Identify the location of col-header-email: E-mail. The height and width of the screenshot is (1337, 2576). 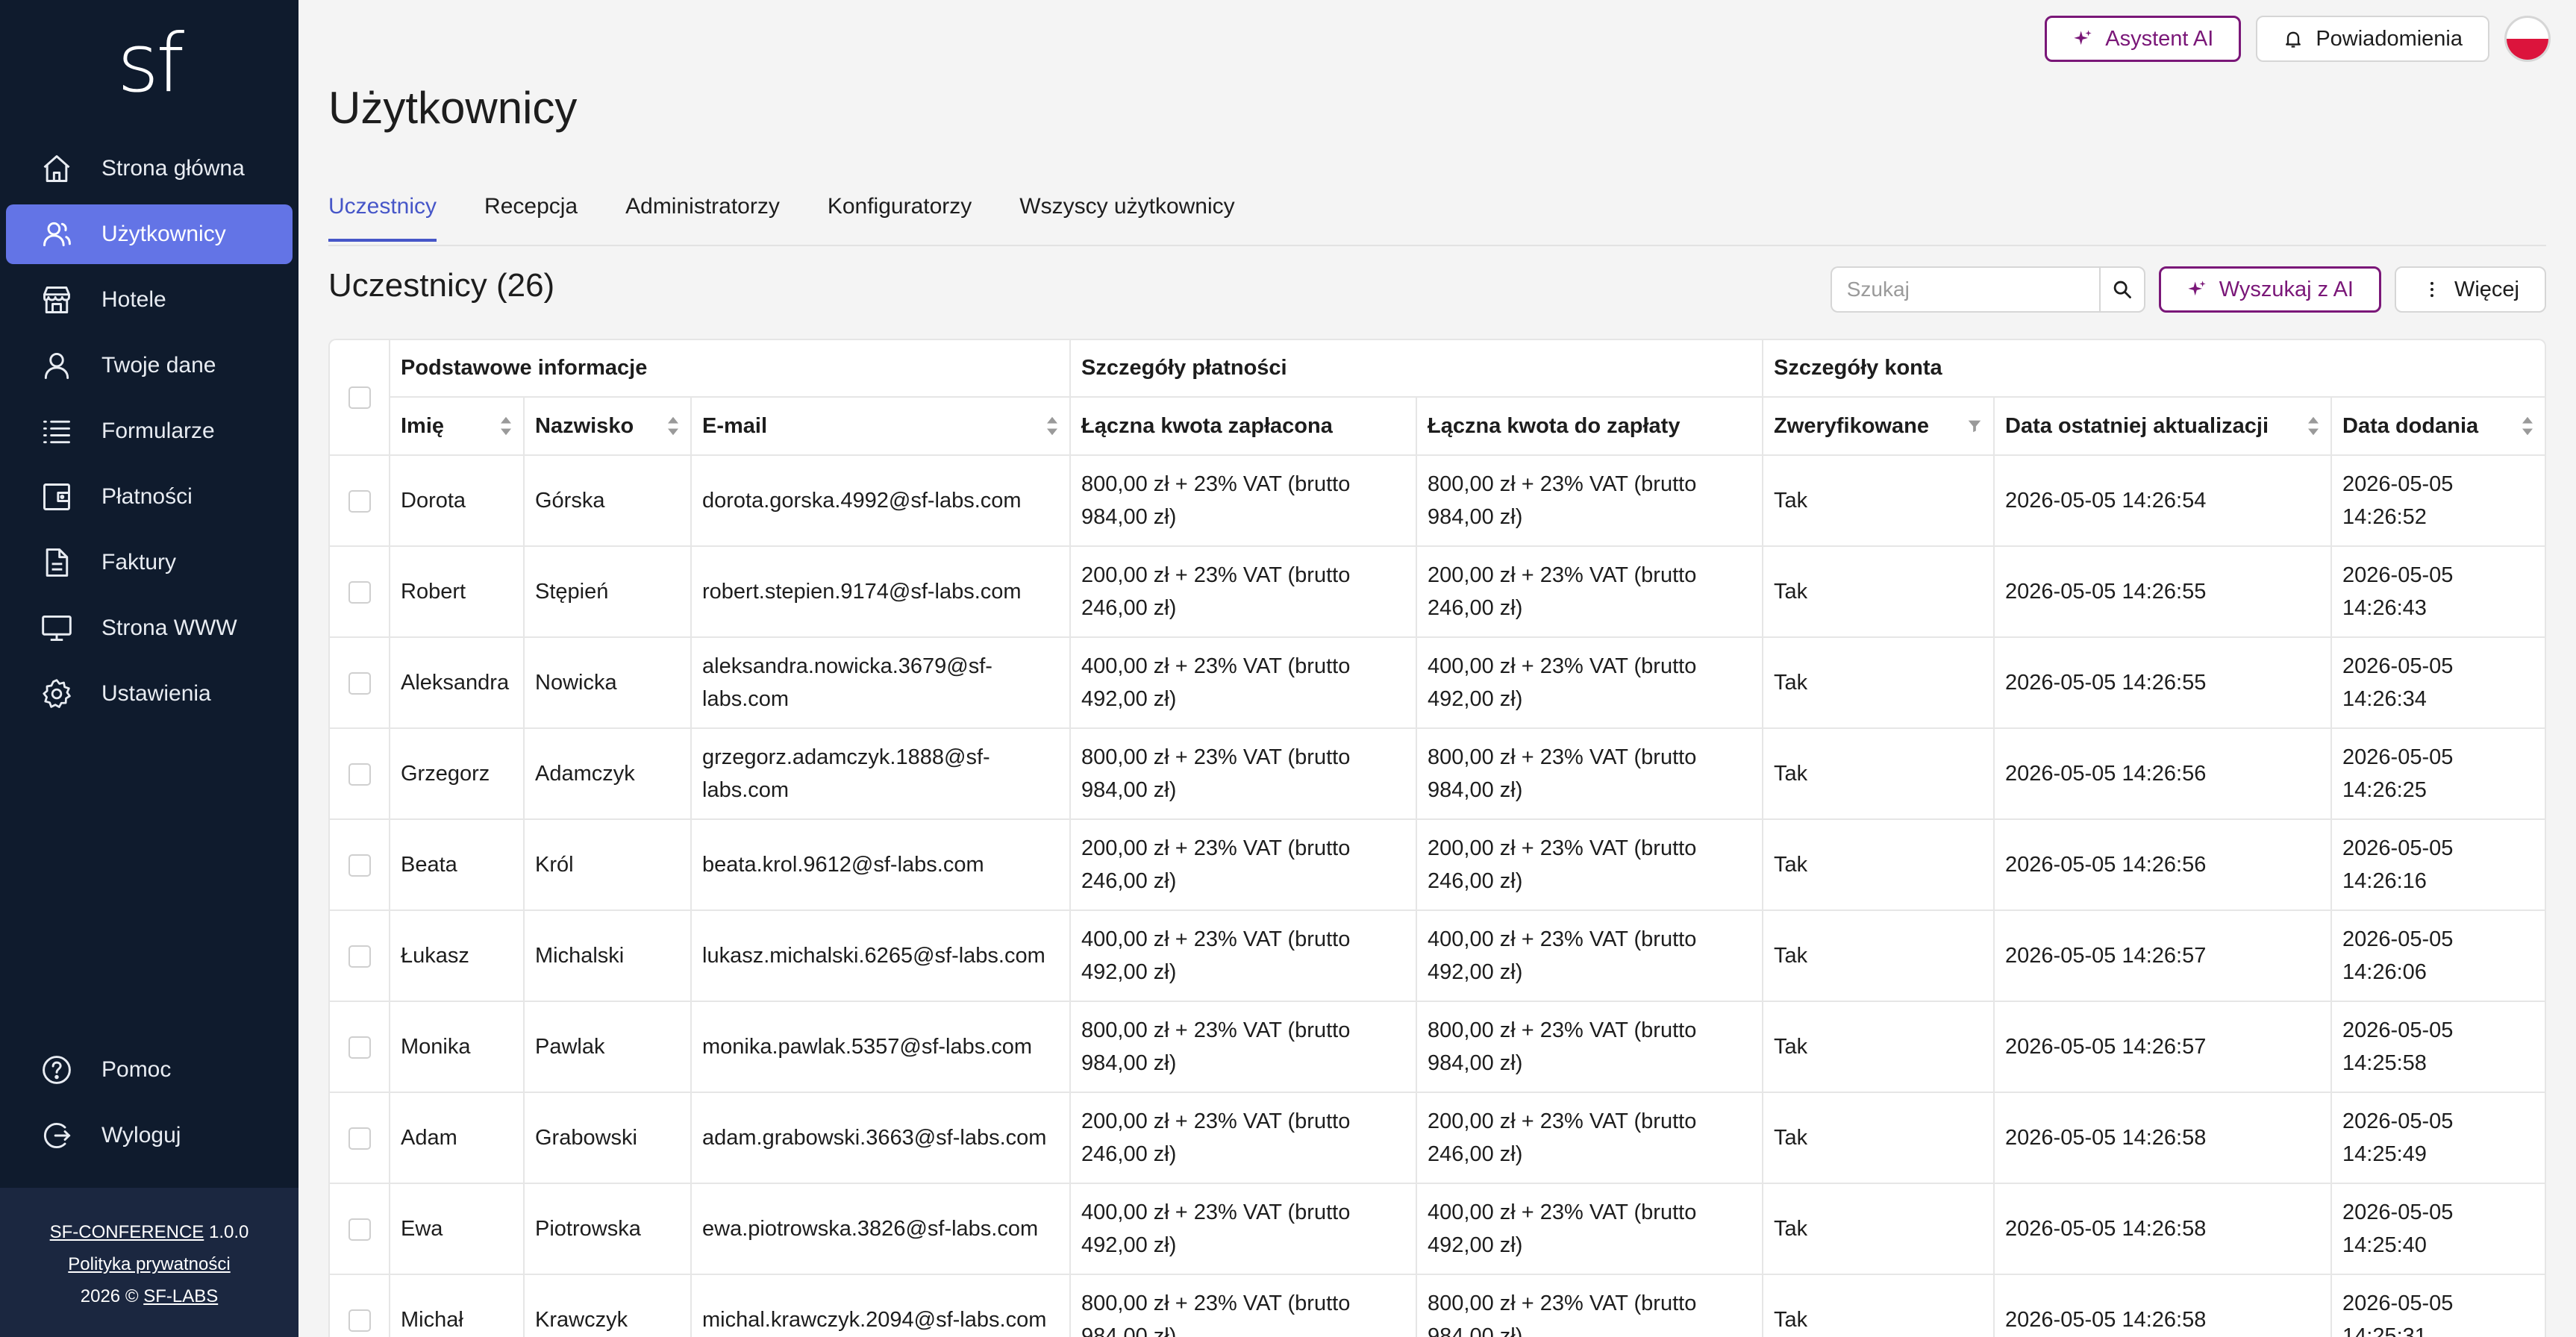
(881, 426).